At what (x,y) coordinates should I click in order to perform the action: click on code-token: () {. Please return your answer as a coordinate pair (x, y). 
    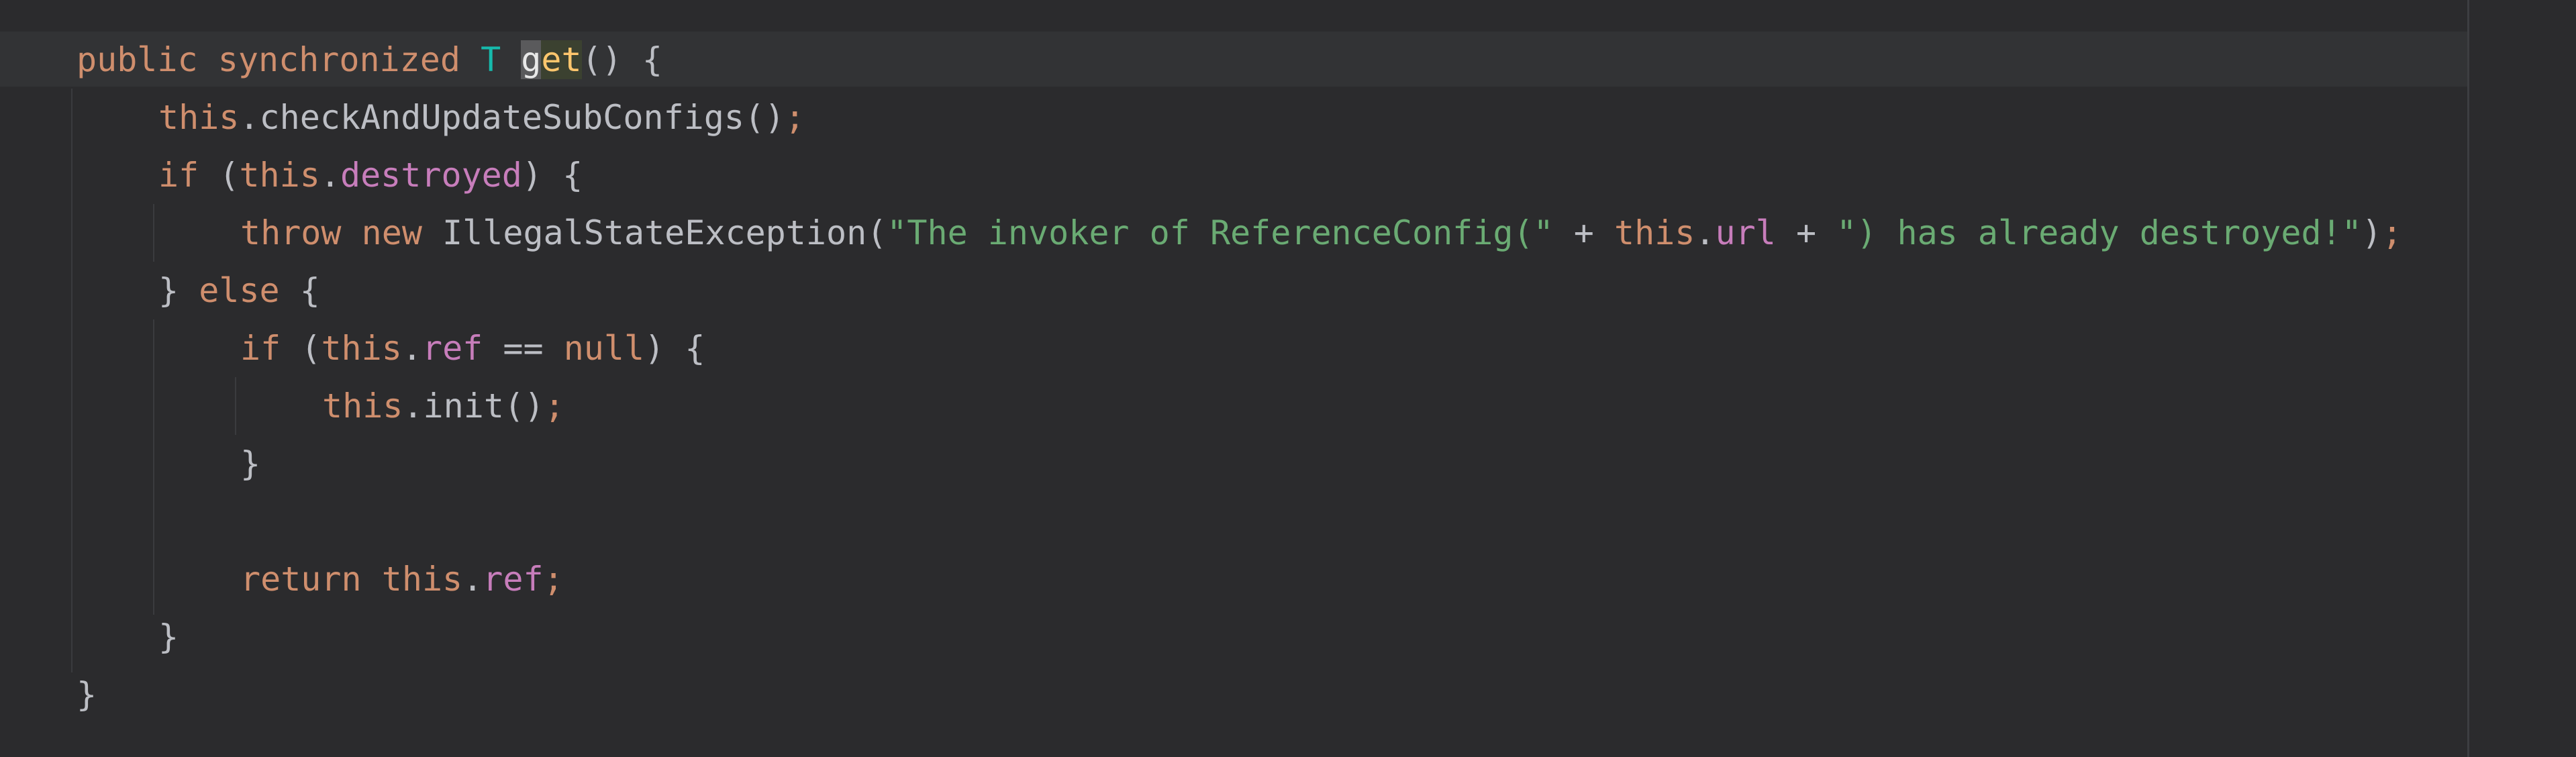
    Looking at the image, I should click on (622, 59).